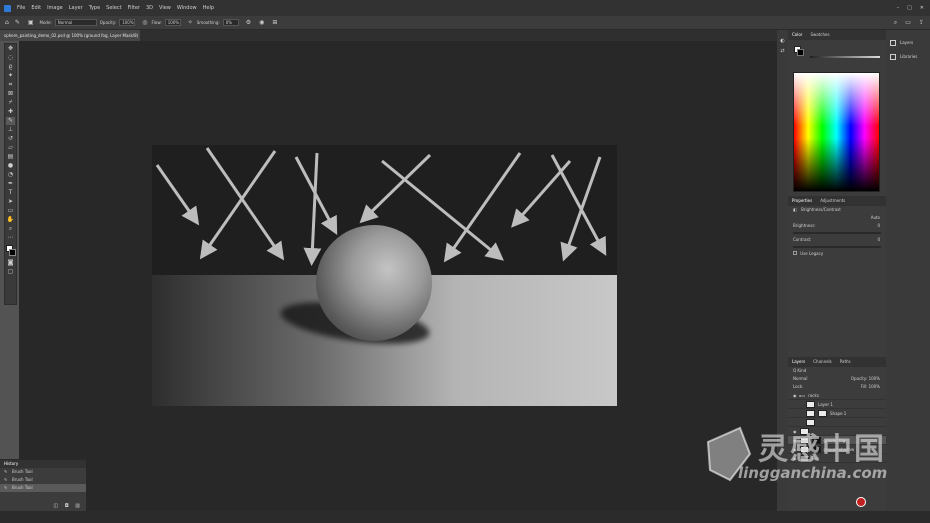 Image resolution: width=930 pixels, height=523 pixels. I want to click on minimize-icon: –, so click(898, 8).